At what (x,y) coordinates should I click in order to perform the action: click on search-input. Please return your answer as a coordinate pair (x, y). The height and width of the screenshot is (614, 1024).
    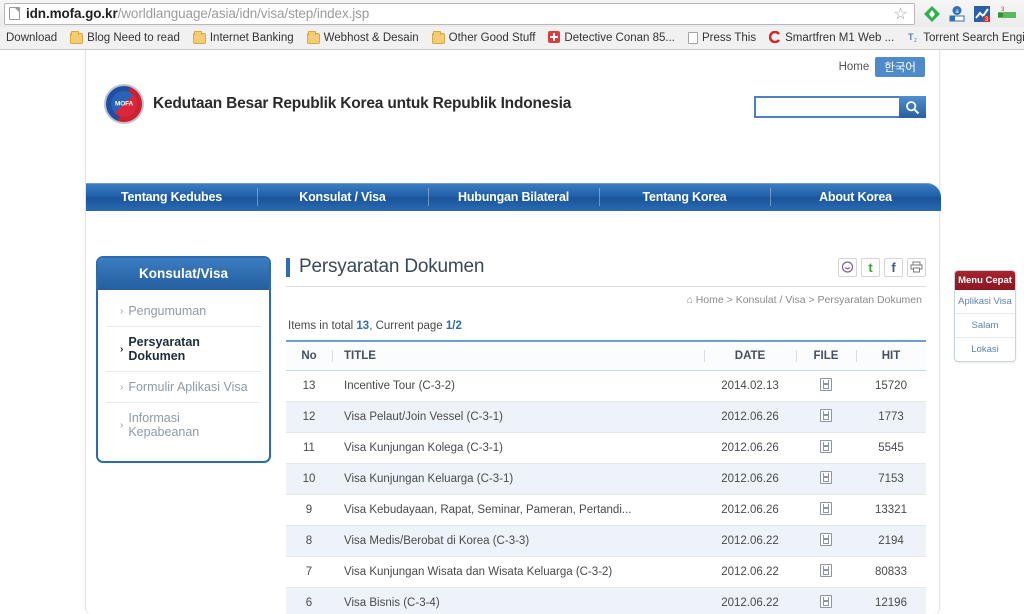
    Looking at the image, I should click on (826, 107).